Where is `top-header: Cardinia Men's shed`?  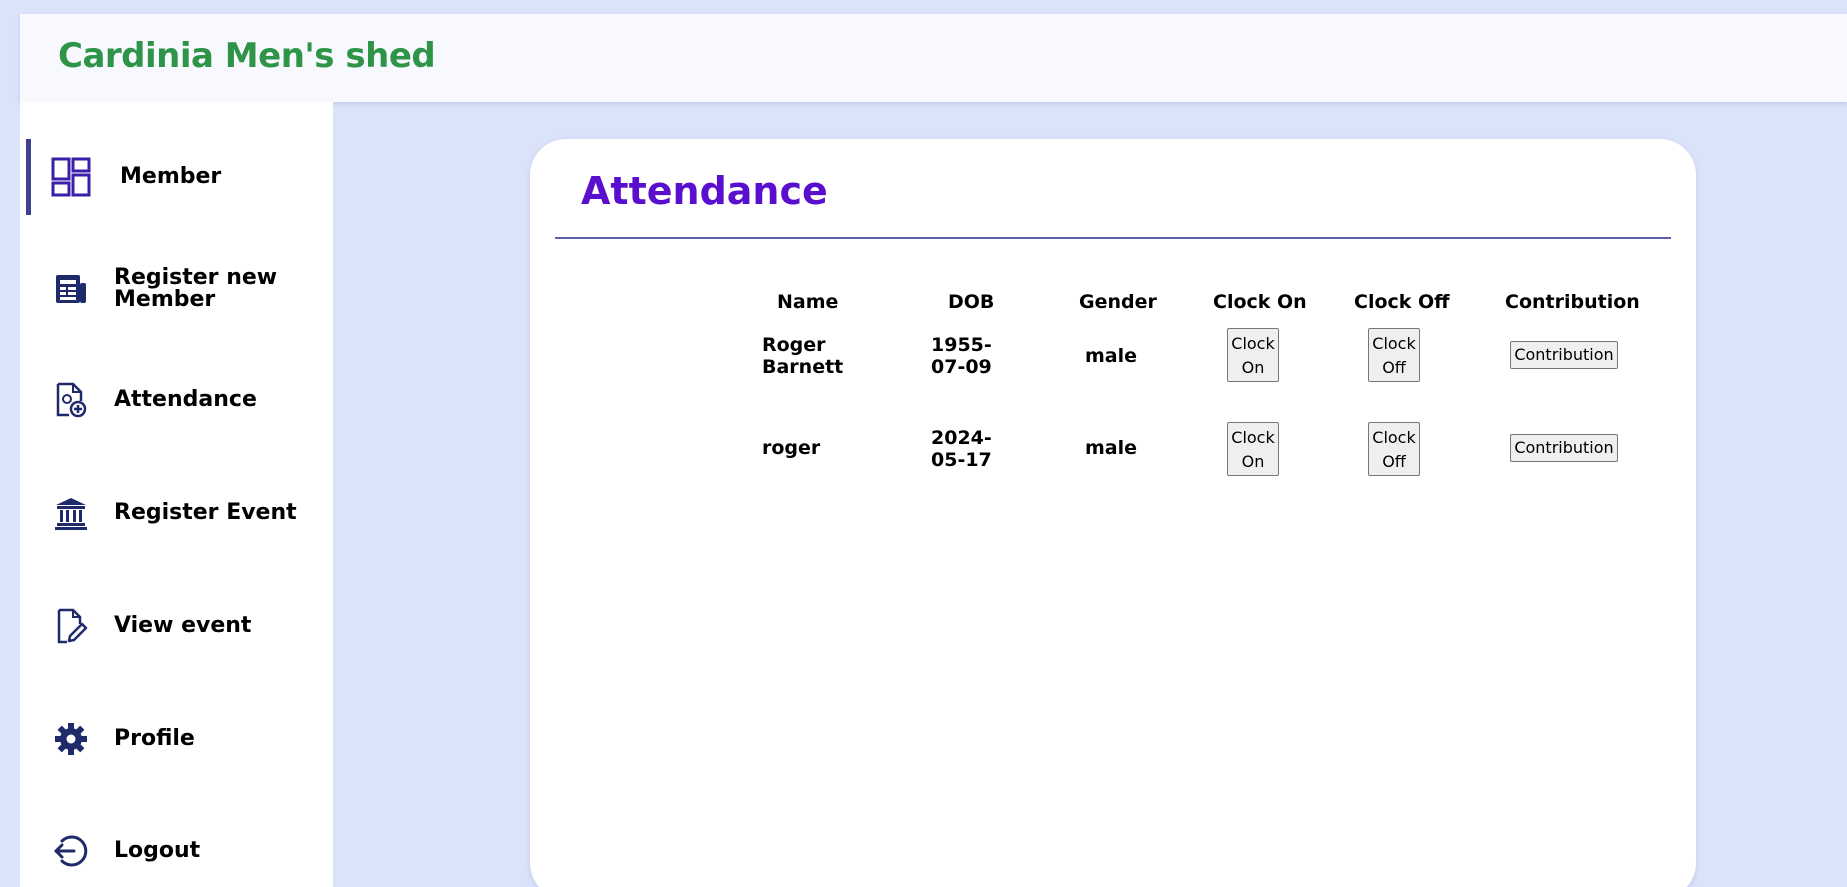 top-header: Cardinia Men's shed is located at coordinates (933, 58).